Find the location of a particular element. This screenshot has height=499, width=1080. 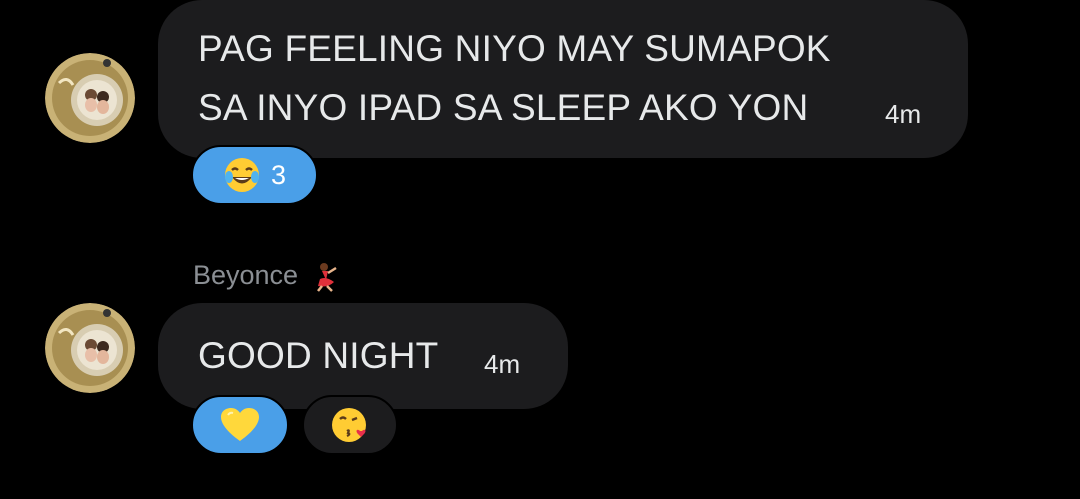

reaction-pill: 3 is located at coordinates (254, 175).